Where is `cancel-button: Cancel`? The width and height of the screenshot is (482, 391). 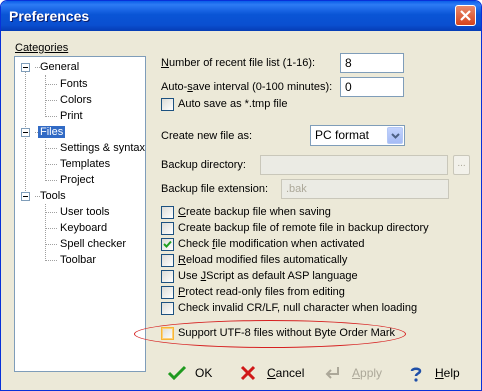 cancel-button: Cancel is located at coordinates (274, 373).